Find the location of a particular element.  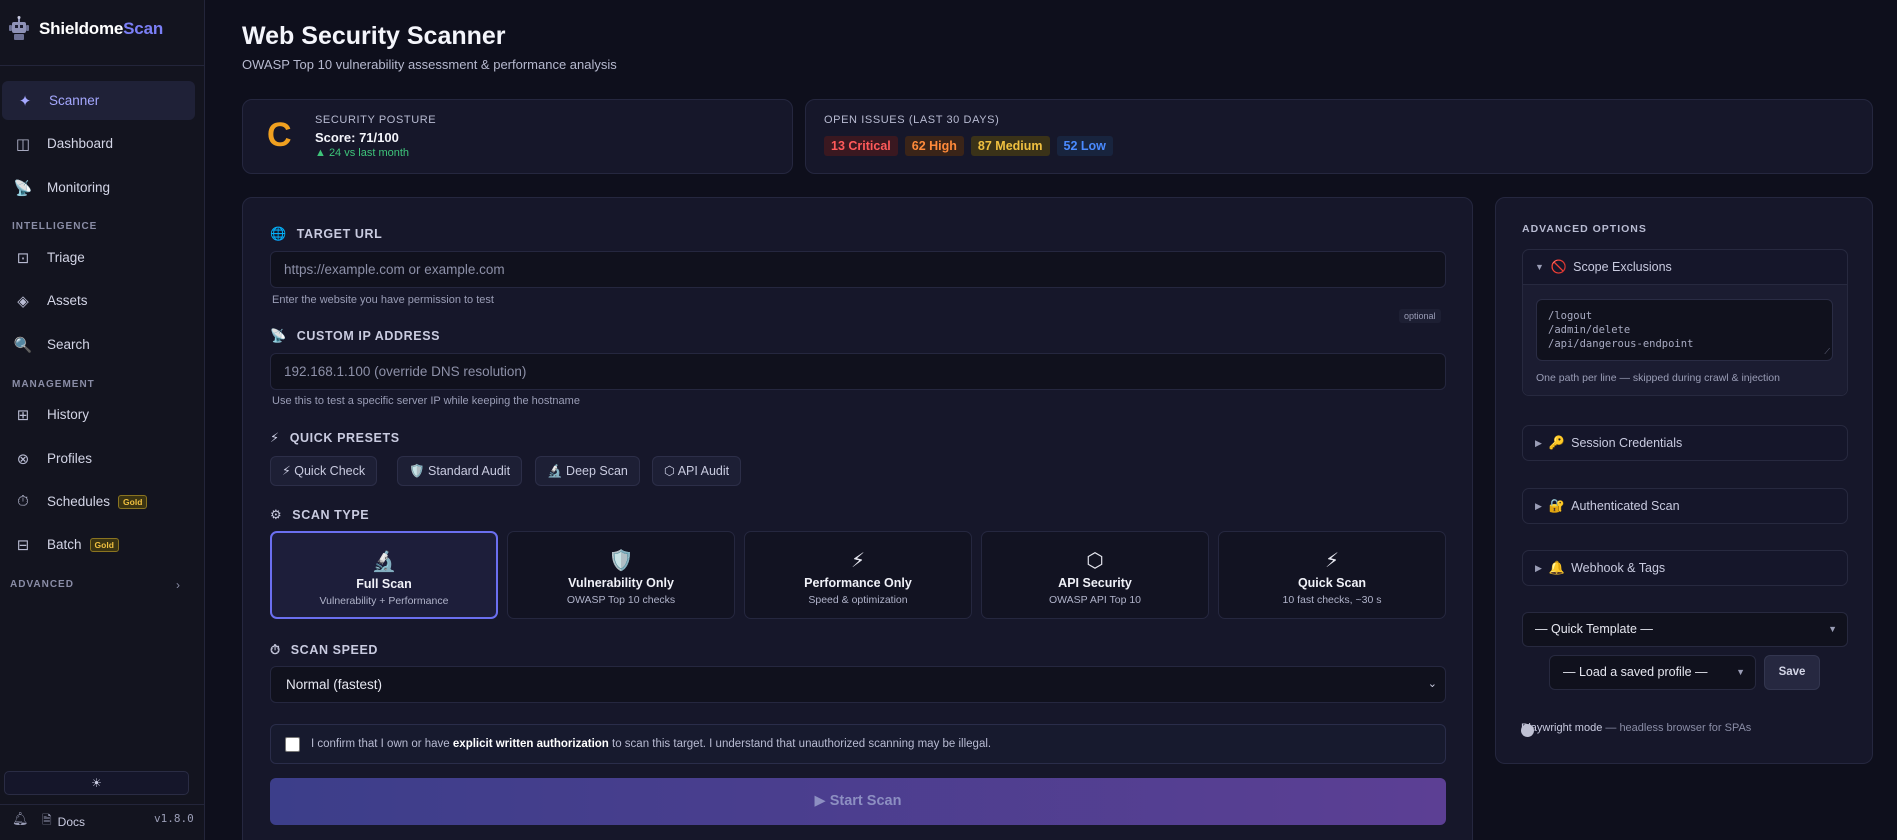

brand: ShieldomeScan is located at coordinates (85, 29).